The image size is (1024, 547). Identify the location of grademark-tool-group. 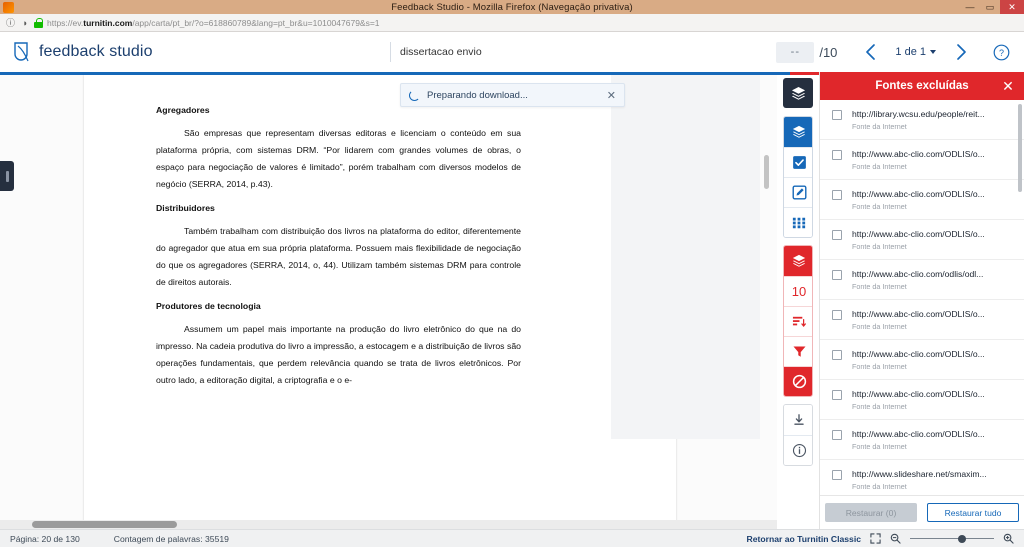
(798, 177).